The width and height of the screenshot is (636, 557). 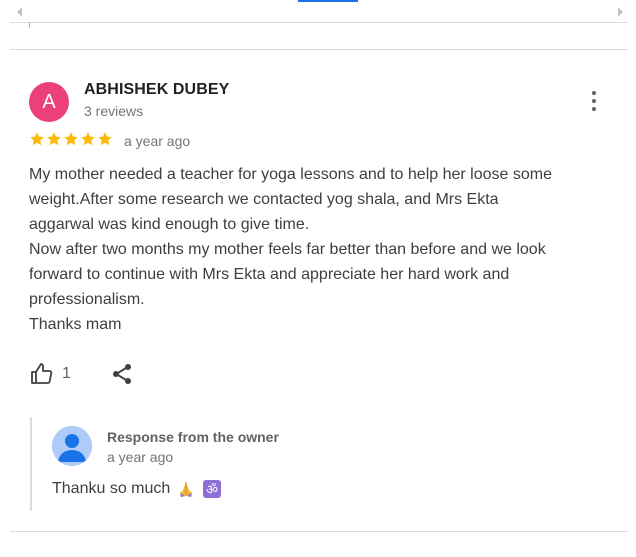 I want to click on thumb-up-icon, so click(x=42, y=373).